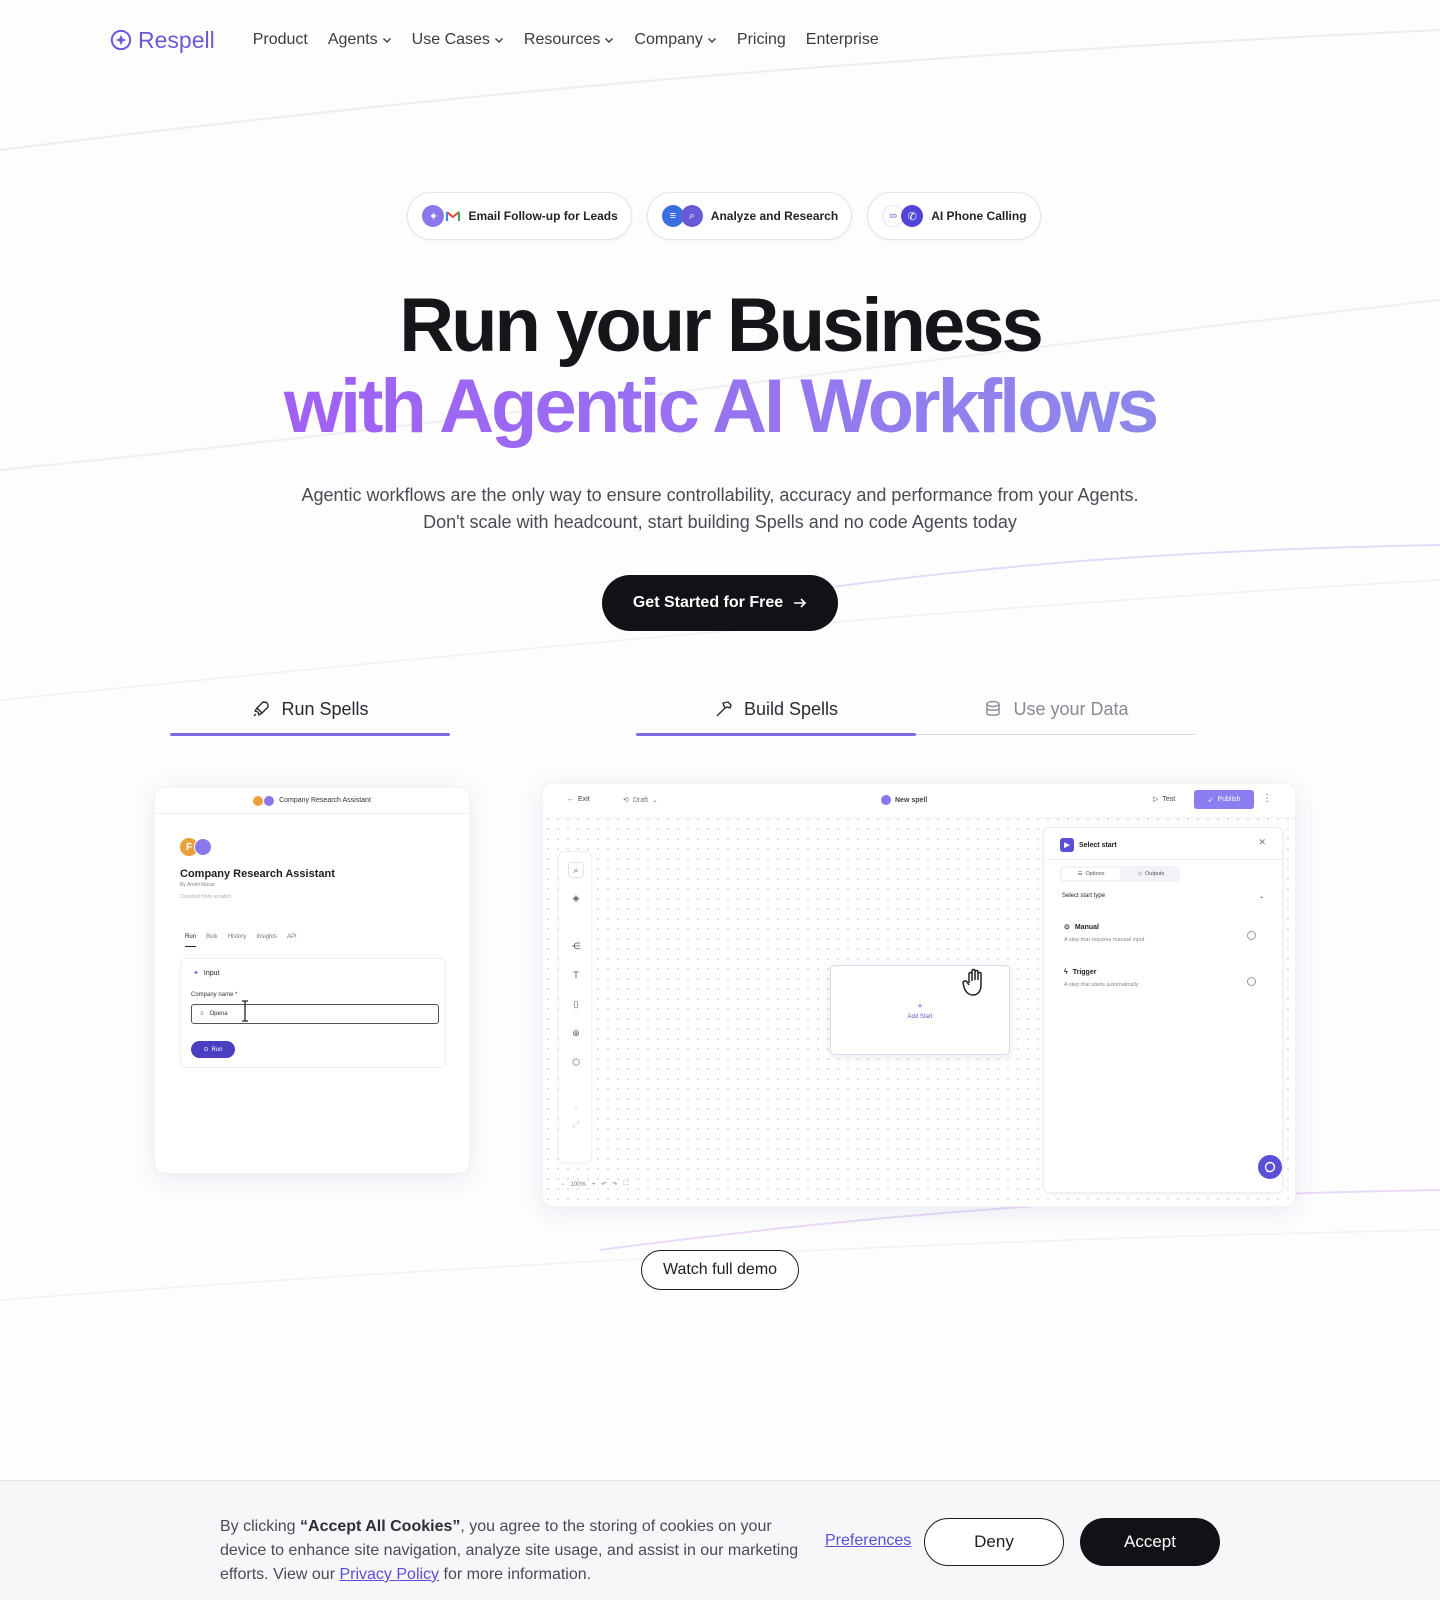 The width and height of the screenshot is (1440, 1600). I want to click on canvas-tool-sidebar: ⌕ ◈ ⋲ T ▯ ⊕ ⬡ ◦ ⤢, so click(575, 1007).